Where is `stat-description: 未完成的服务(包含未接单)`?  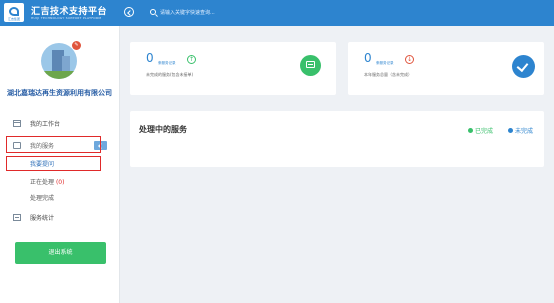 stat-description: 未完成的服务(包含未接单) is located at coordinates (170, 74).